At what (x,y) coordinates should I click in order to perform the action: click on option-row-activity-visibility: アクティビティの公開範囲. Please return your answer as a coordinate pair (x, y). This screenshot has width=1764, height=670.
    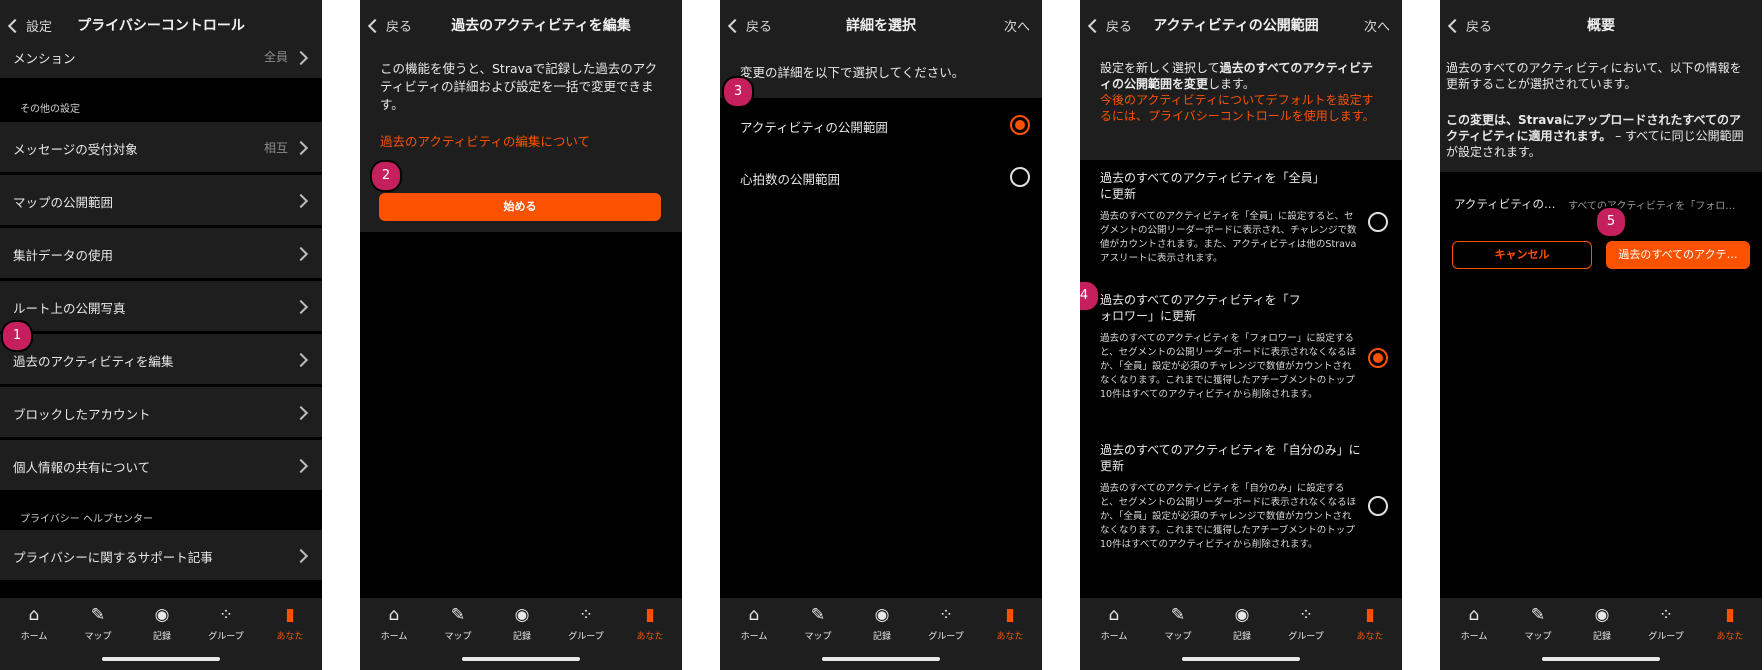
    Looking at the image, I should click on (881, 126).